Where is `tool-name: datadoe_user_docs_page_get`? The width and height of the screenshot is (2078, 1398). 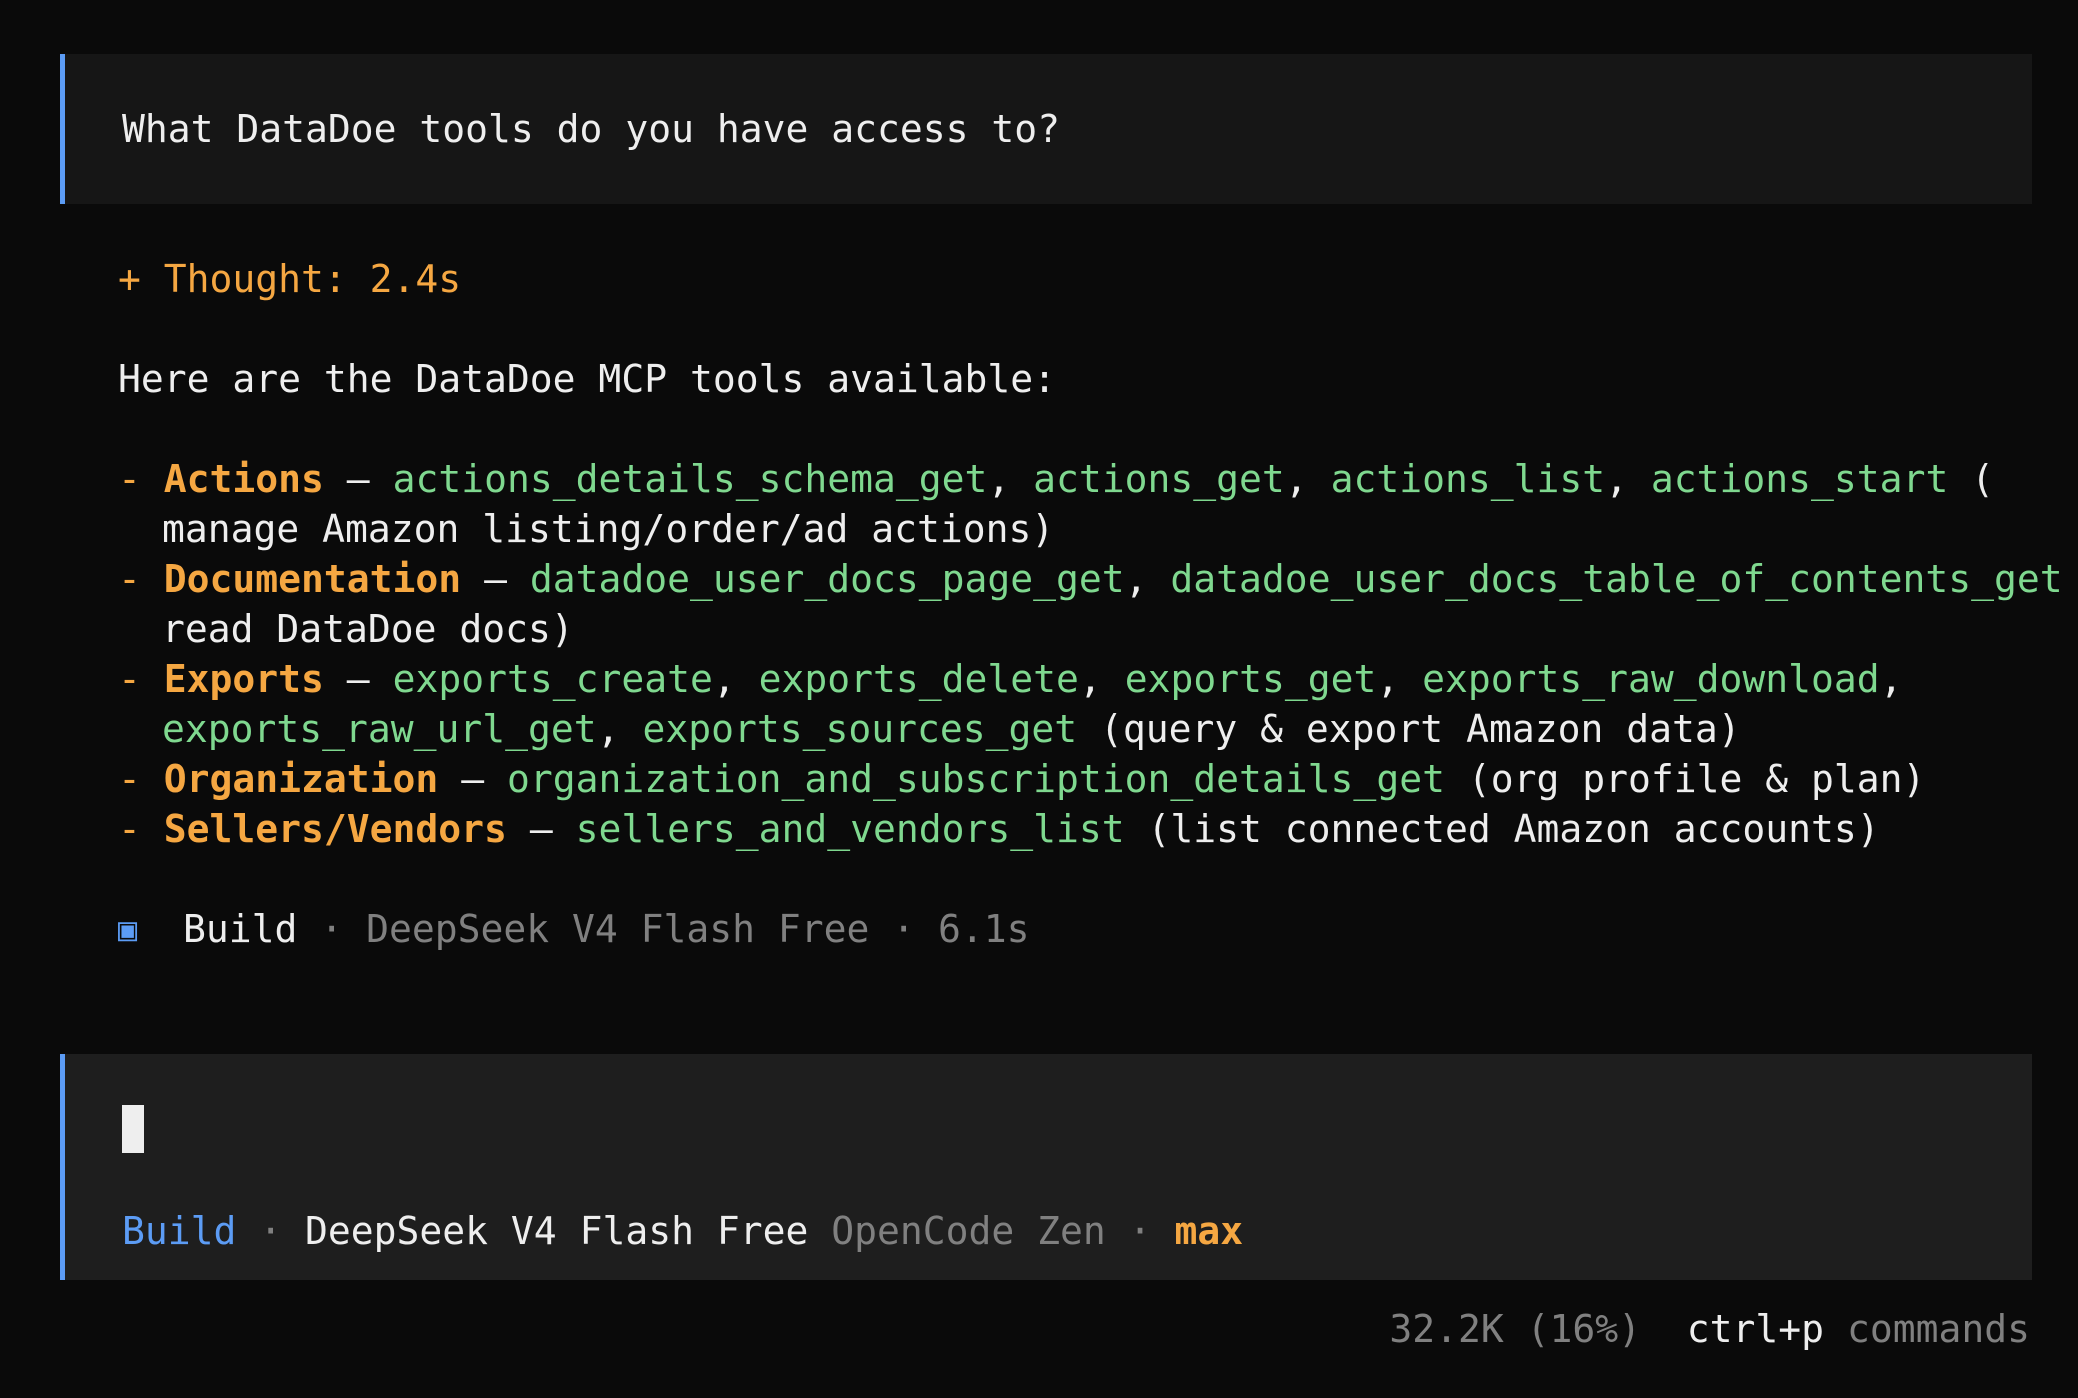
tool-name: datadoe_user_docs_page_get is located at coordinates (827, 579).